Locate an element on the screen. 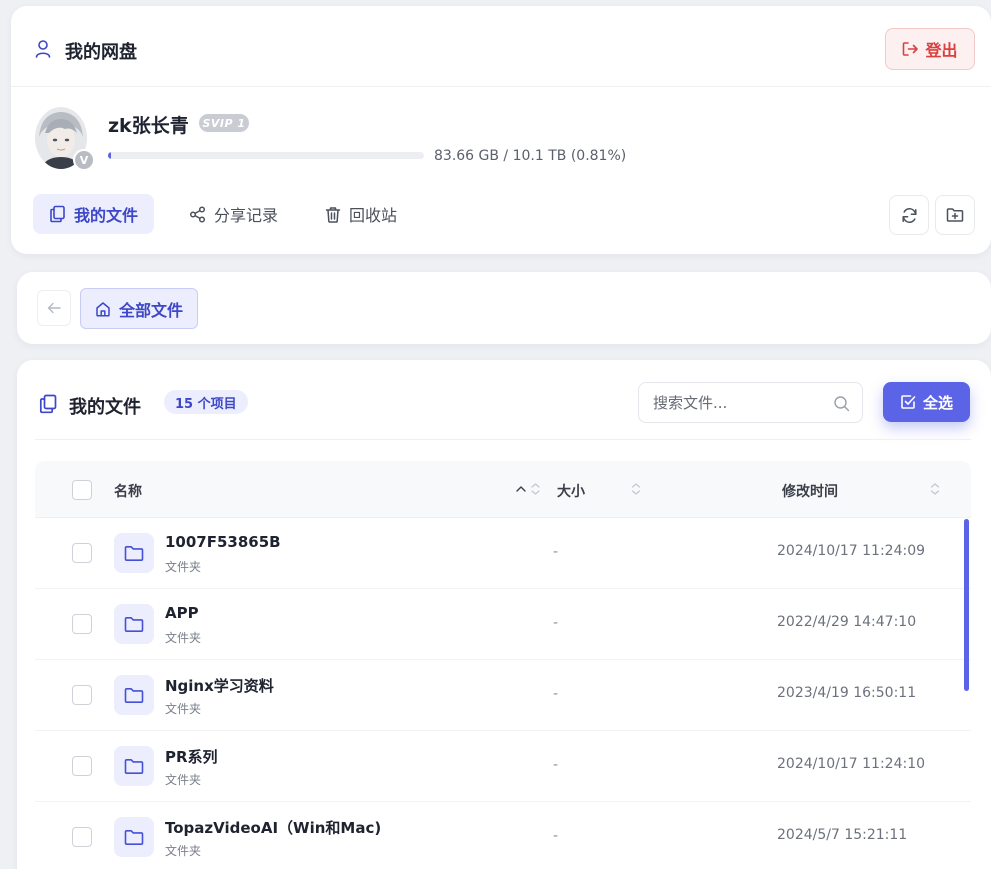 The image size is (991, 869). divider is located at coordinates (503, 439).